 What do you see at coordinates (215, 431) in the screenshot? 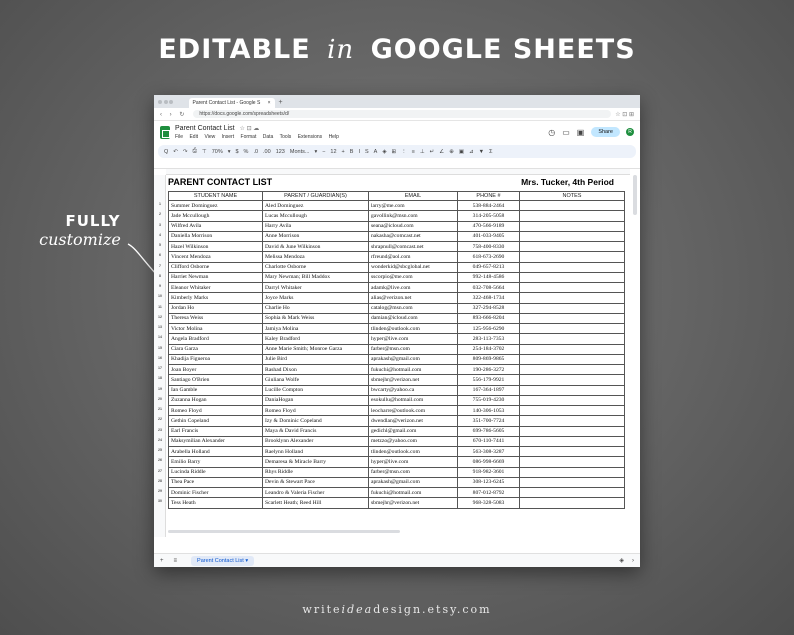
I see `student-name-cell: Earl Francis` at bounding box center [215, 431].